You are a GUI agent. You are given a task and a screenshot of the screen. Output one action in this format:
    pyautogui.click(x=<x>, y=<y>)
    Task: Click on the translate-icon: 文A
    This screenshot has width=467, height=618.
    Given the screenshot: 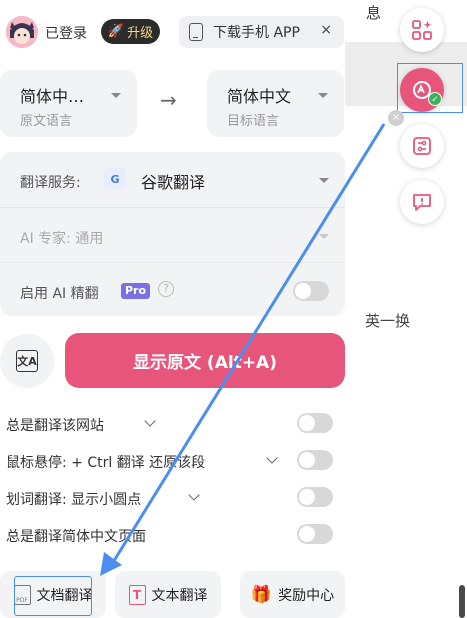 What is the action you would take?
    pyautogui.click(x=27, y=361)
    